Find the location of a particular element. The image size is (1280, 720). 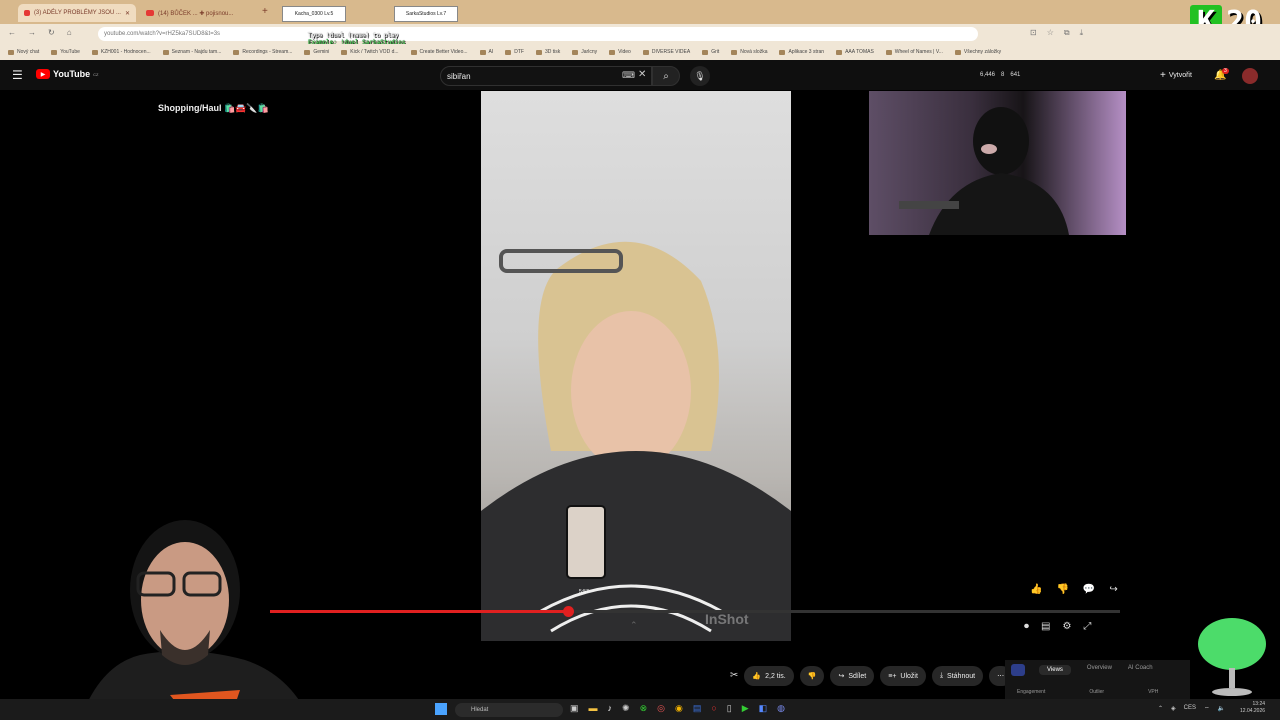

voice-search-button: 🎙 is located at coordinates (700, 76).